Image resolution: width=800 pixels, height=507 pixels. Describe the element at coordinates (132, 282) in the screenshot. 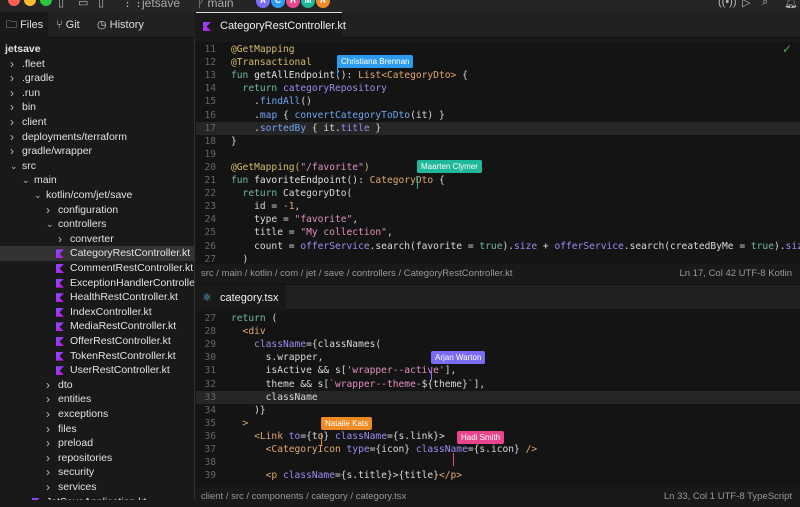

I see `tree-item-label: ExceptionHandlerController` at that location.